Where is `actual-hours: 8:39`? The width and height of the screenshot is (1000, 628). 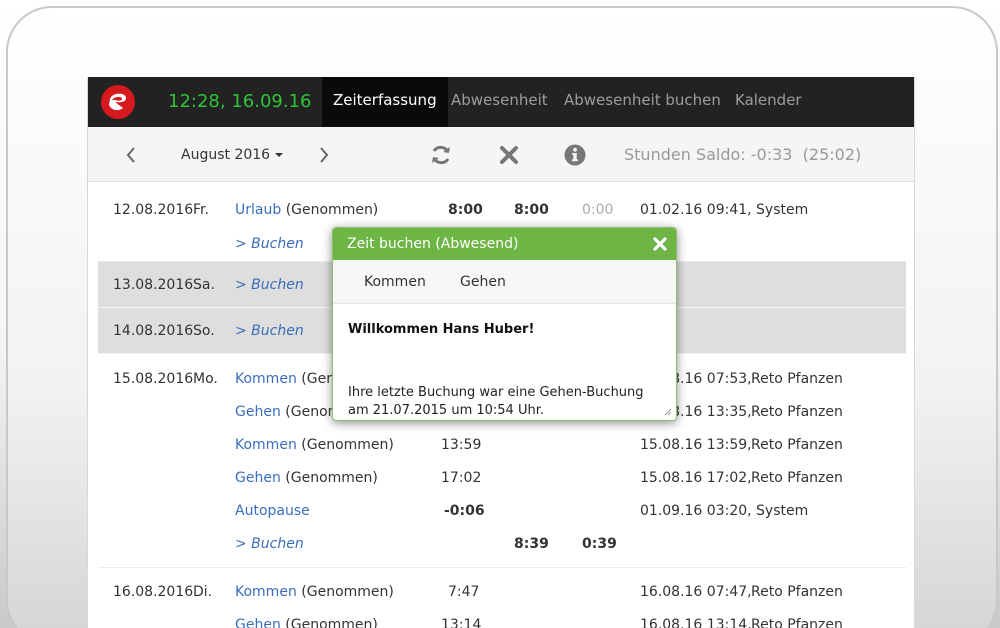
actual-hours: 8:39 is located at coordinates (531, 544).